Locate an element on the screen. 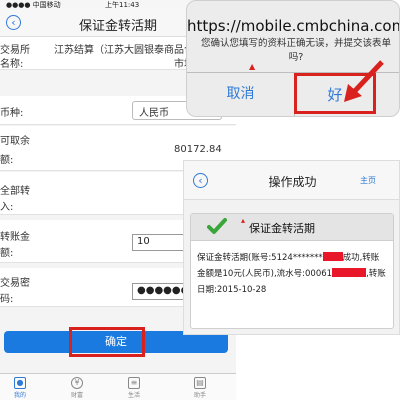 This screenshot has width=400, height=400. yen-icon: ¥ is located at coordinates (77, 383).